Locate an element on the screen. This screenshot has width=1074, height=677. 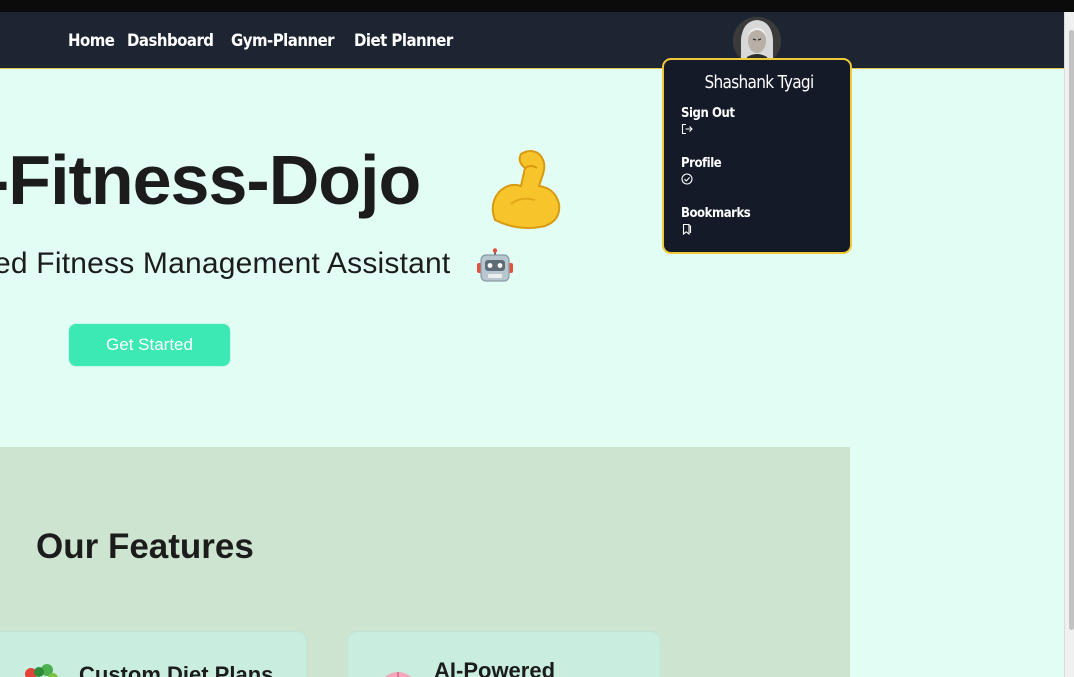
feature-card-title: AI-Powered is located at coordinates (495, 667).